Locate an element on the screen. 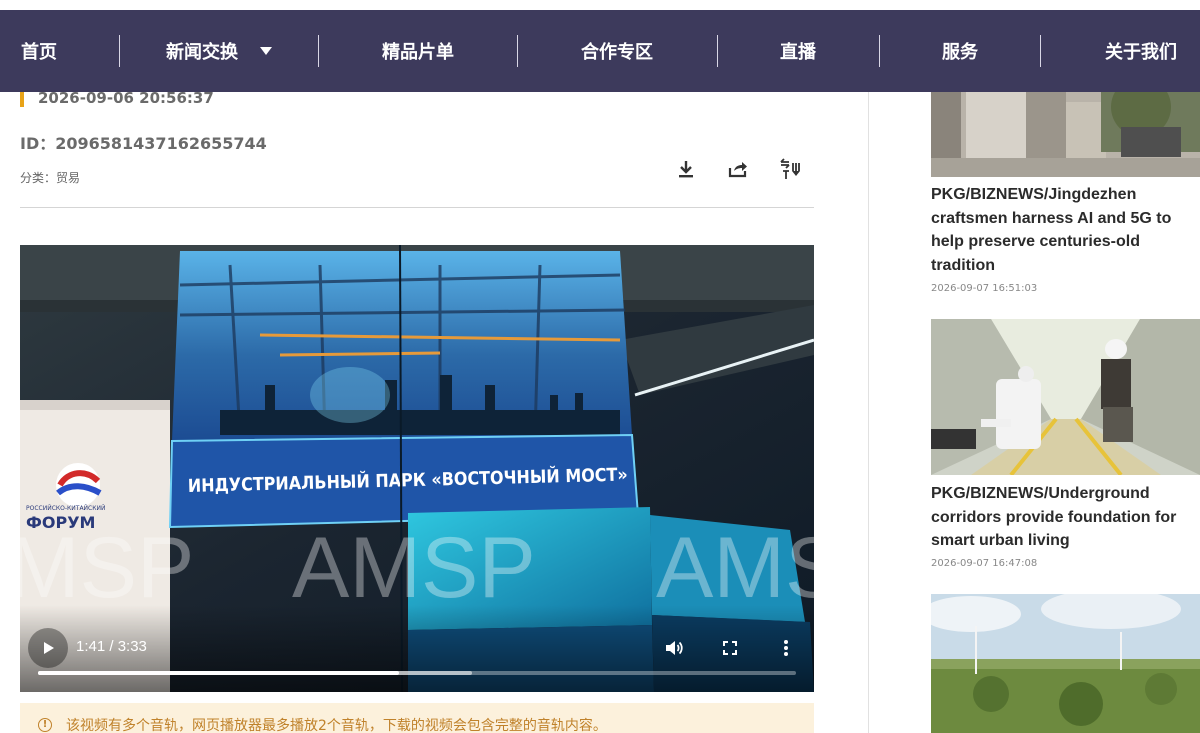 This screenshot has height=733, width=1200. more-vertical-icon is located at coordinates (786, 648).